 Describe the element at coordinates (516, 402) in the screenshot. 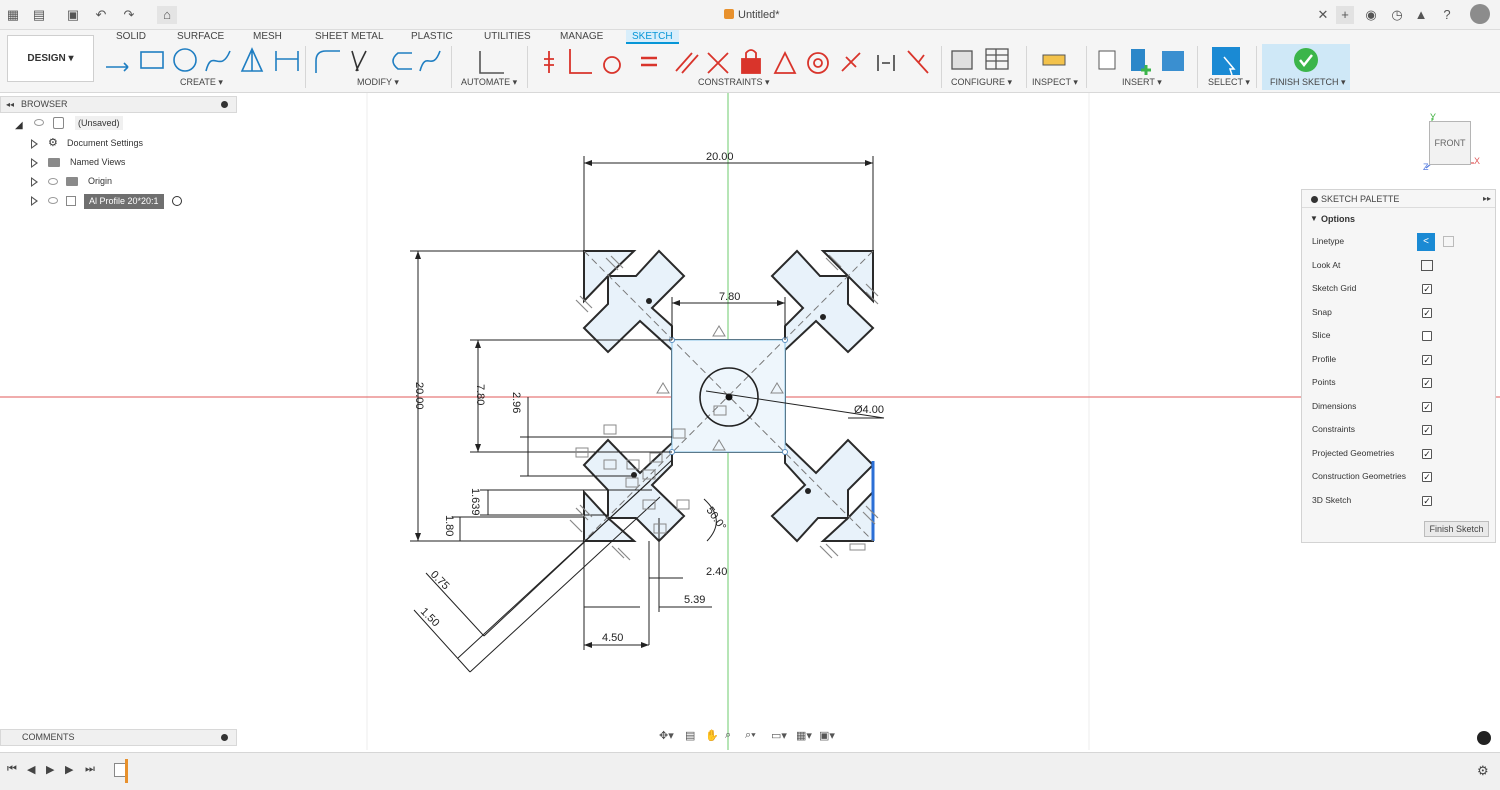

I see `dim-2-96: 2.96` at that location.